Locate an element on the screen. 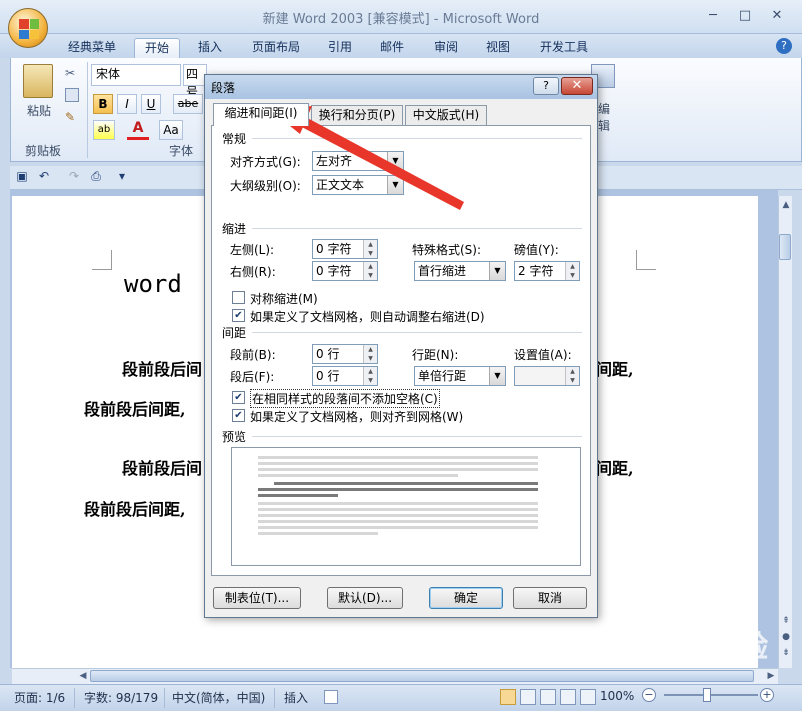  status-bar: 页面: 1/6 字数: 98/179 中文(简体，中国) 插入 100% is located at coordinates (401, 697).